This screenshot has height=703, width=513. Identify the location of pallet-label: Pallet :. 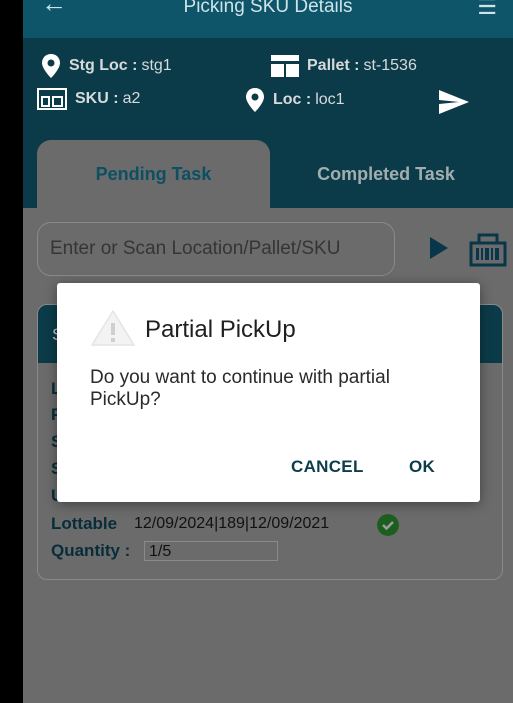
(333, 65).